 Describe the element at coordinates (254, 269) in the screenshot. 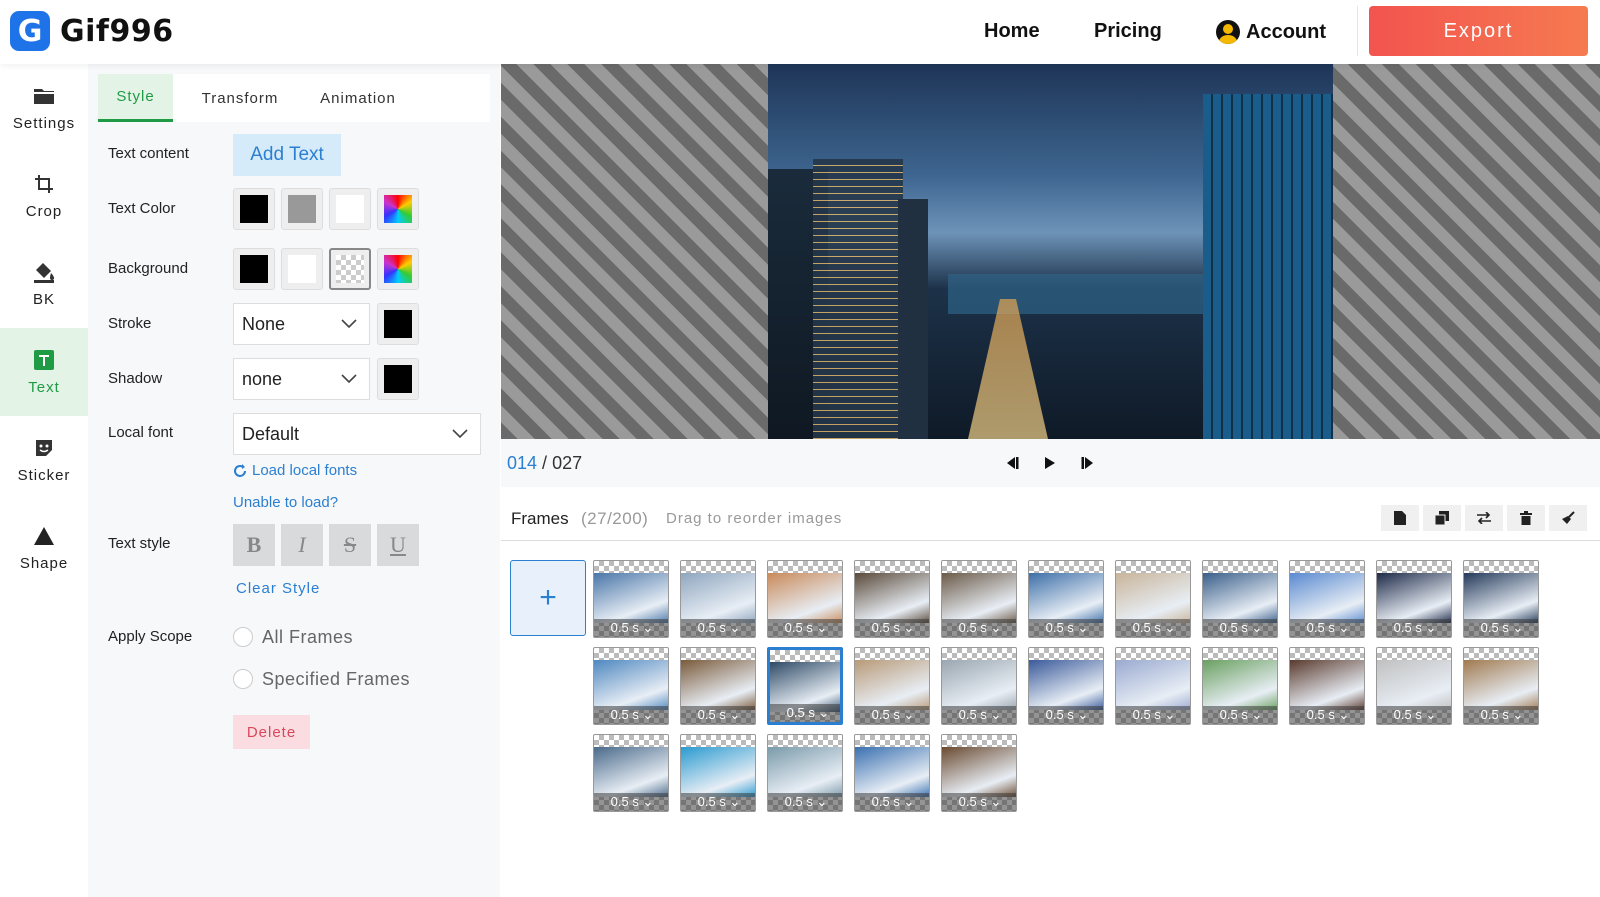

I see `background-color-black` at that location.